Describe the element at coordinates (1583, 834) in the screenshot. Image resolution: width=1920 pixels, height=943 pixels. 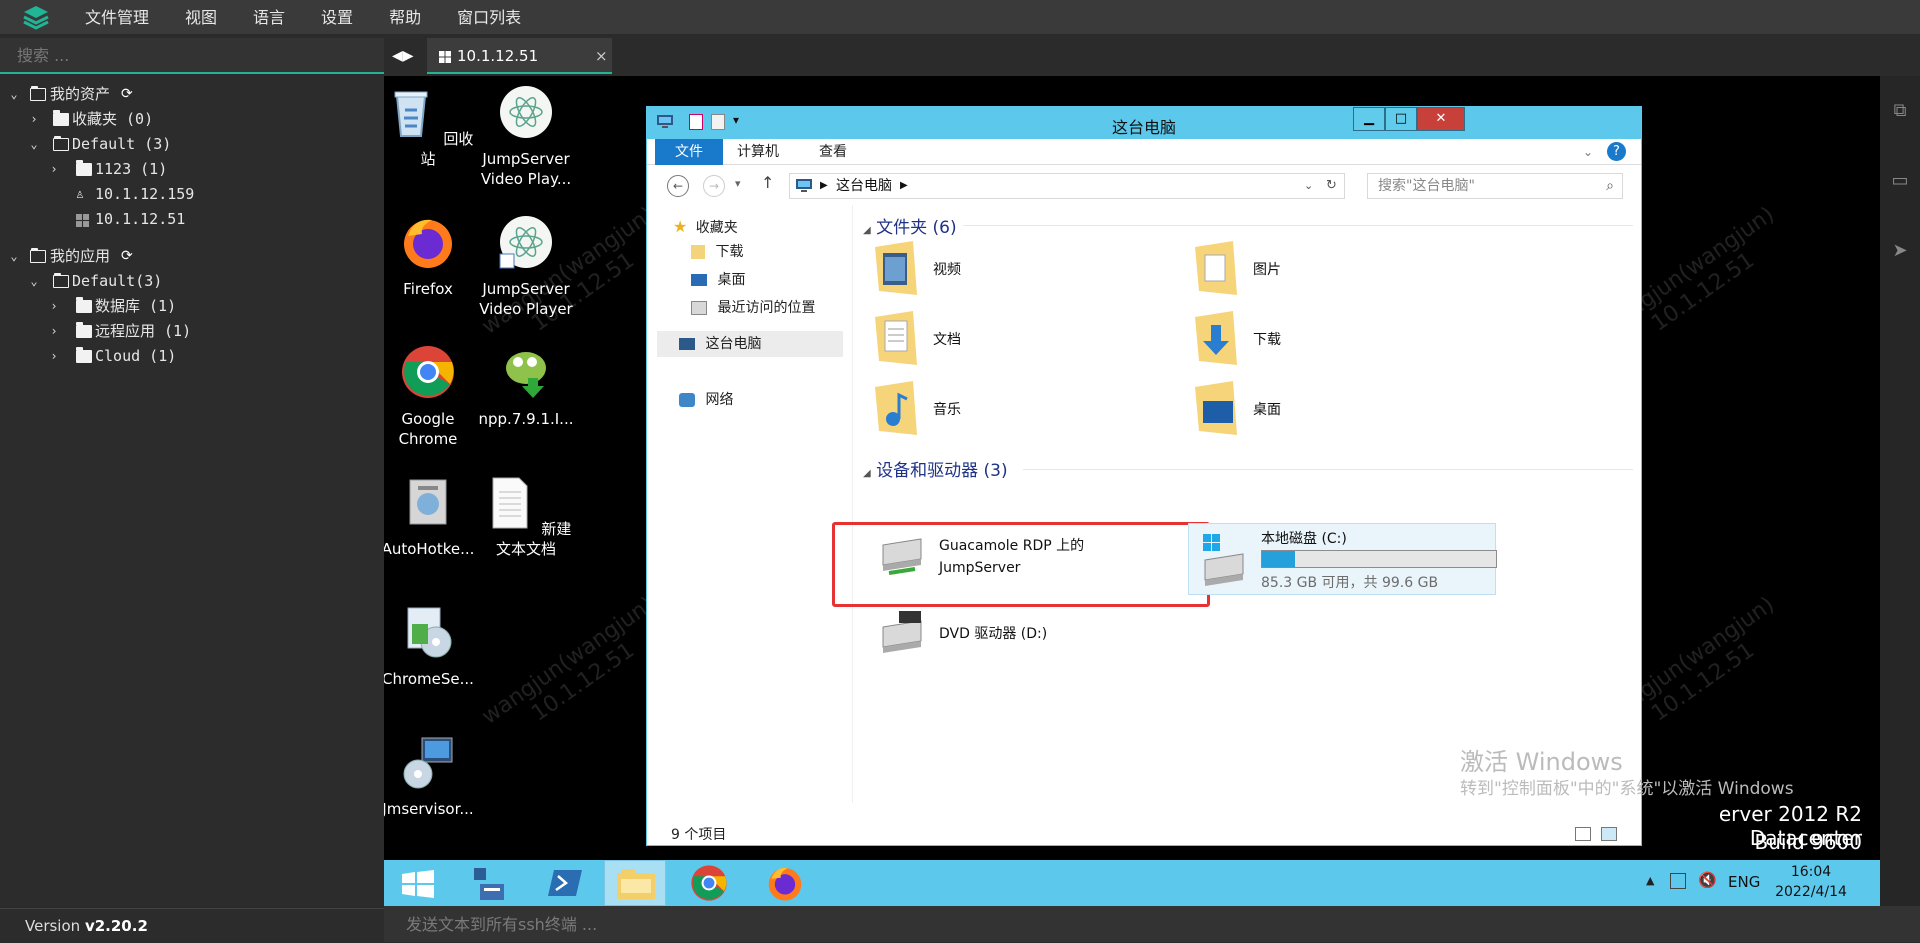
I see `details-view-icon` at that location.